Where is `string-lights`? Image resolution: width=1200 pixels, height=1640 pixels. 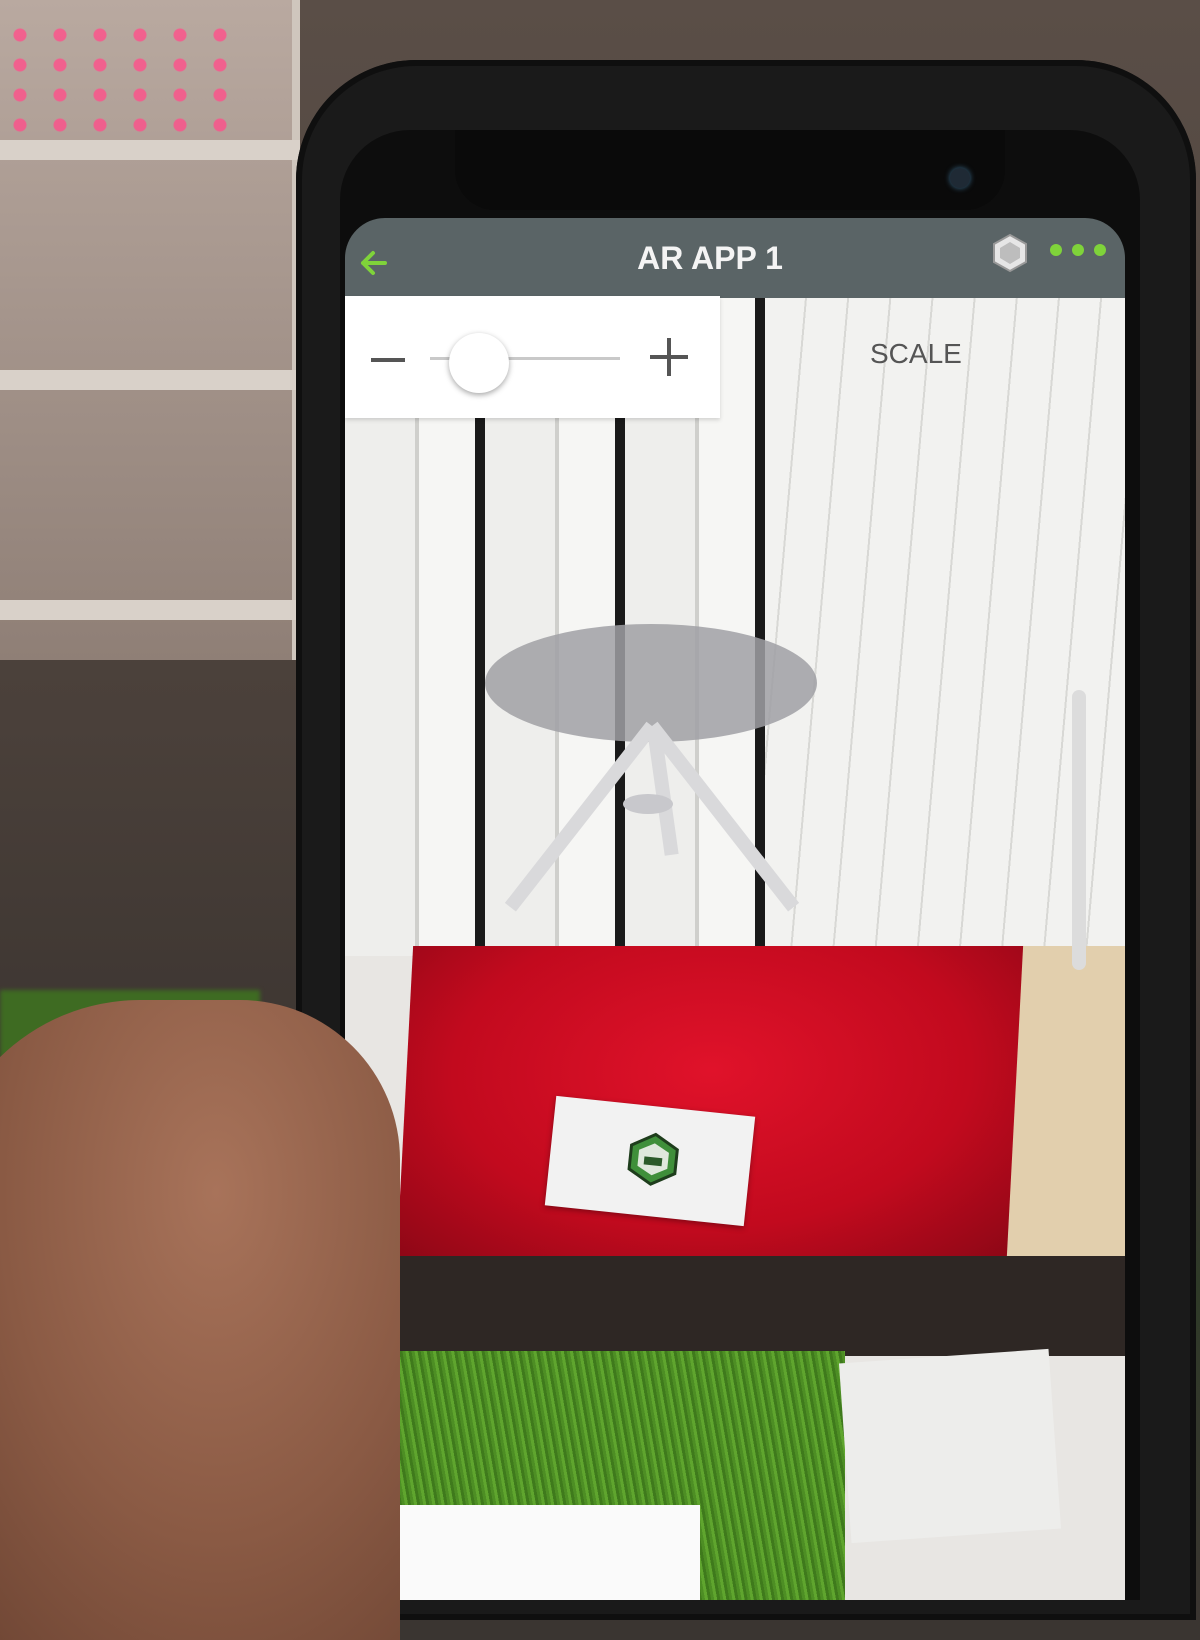
string-lights is located at coordinates (120, 80).